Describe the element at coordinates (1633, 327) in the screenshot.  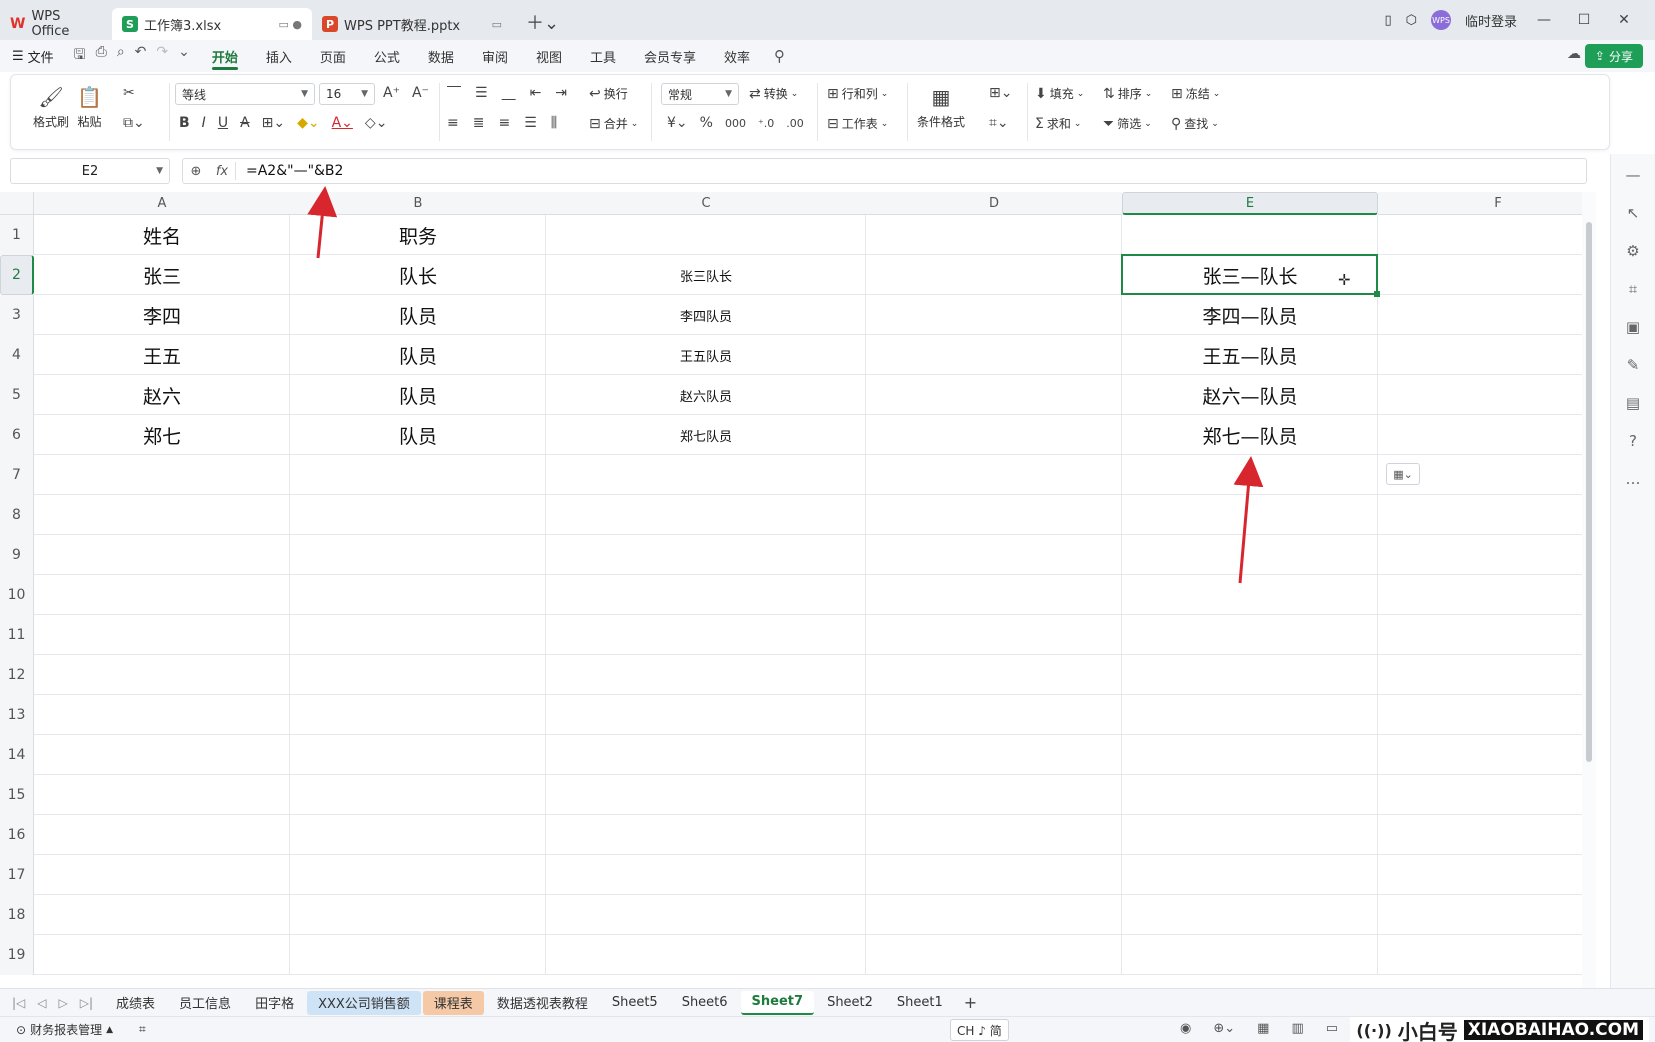
I see `image-icon: ▣` at that location.